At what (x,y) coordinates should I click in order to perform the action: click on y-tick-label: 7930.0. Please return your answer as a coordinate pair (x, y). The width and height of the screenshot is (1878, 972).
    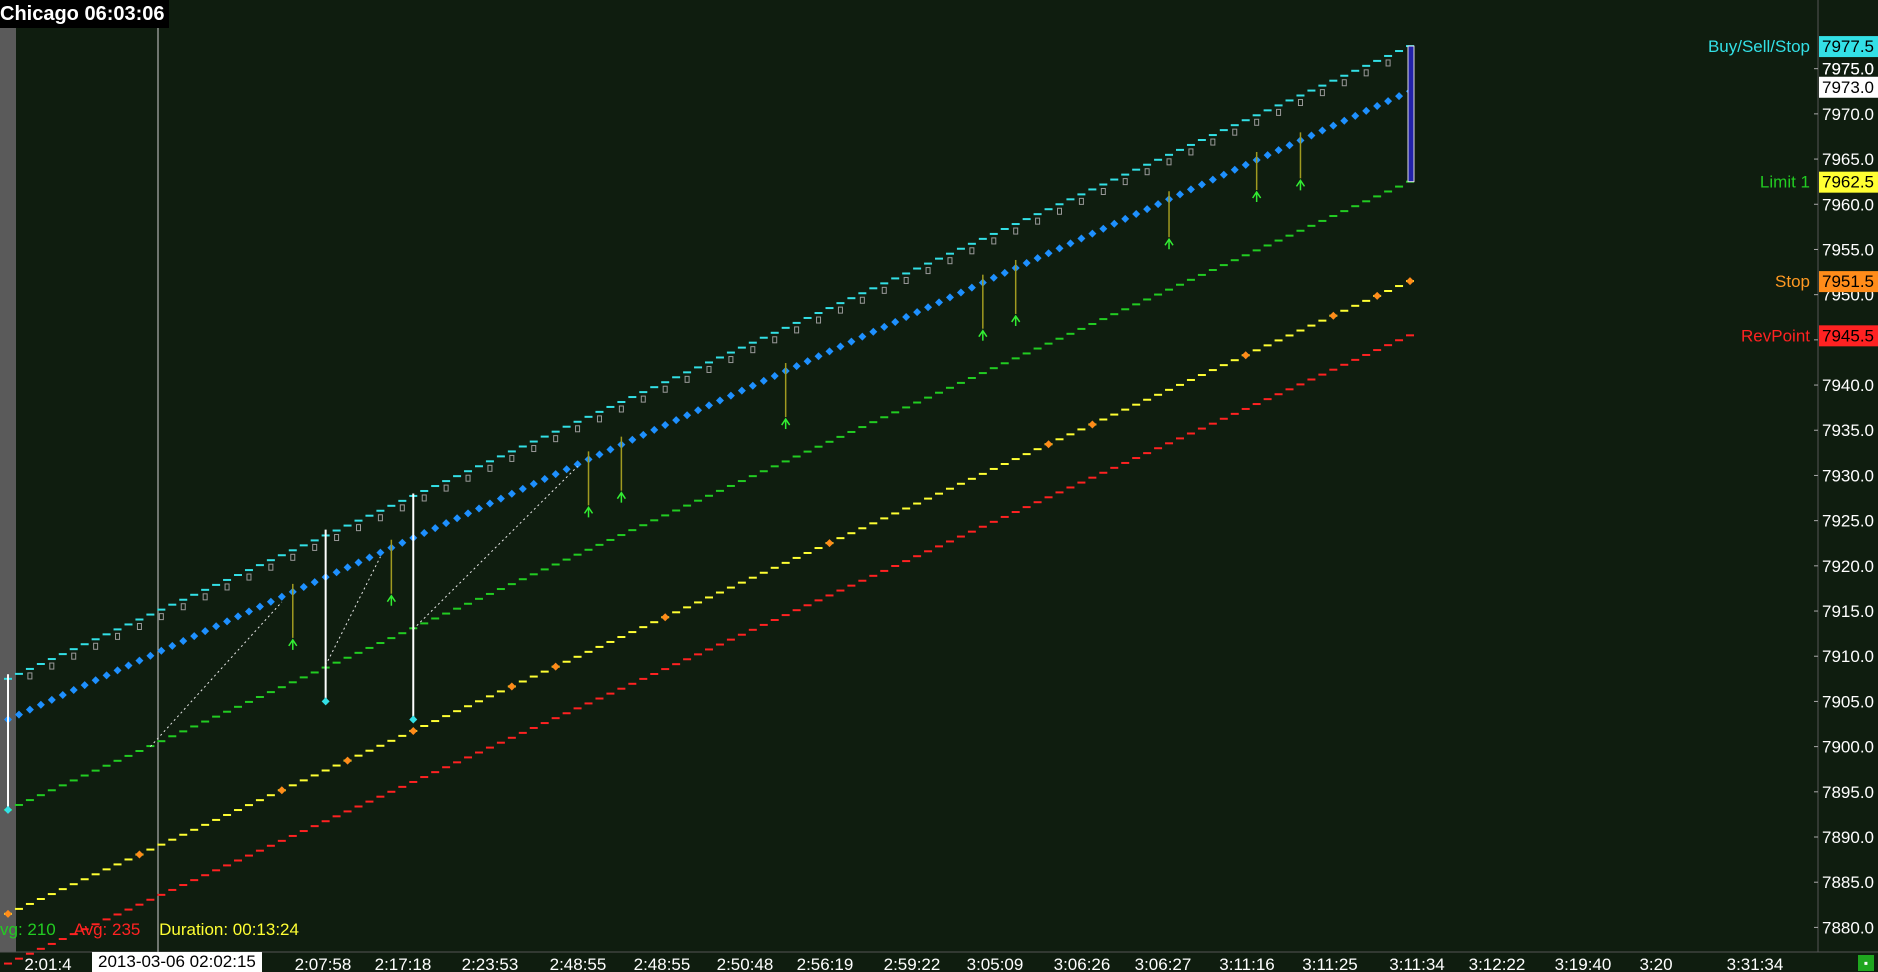
    Looking at the image, I should click on (1848, 475).